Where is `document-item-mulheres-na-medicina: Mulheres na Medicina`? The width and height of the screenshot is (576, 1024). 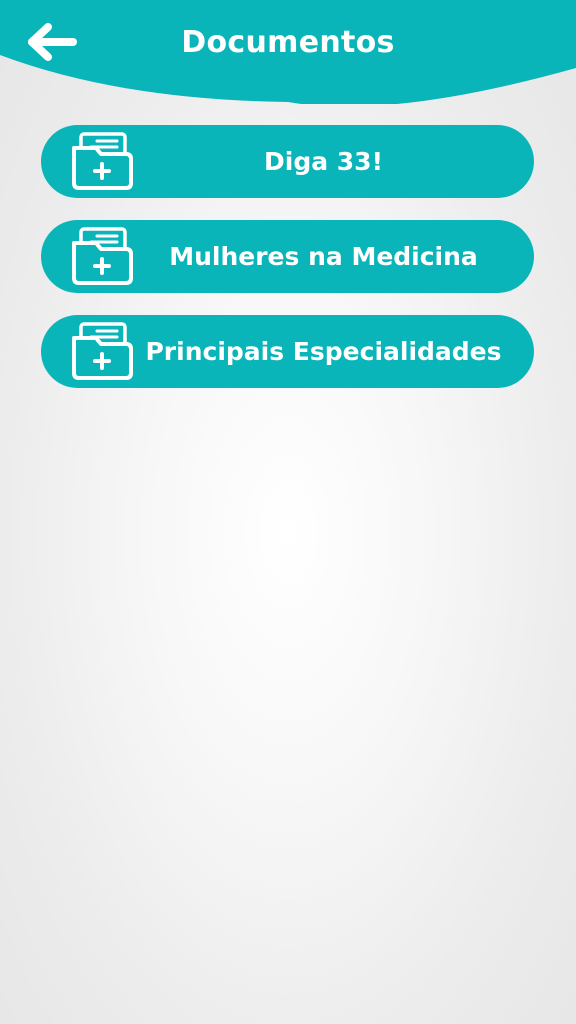 document-item-mulheres-na-medicina: Mulheres na Medicina is located at coordinates (287, 256).